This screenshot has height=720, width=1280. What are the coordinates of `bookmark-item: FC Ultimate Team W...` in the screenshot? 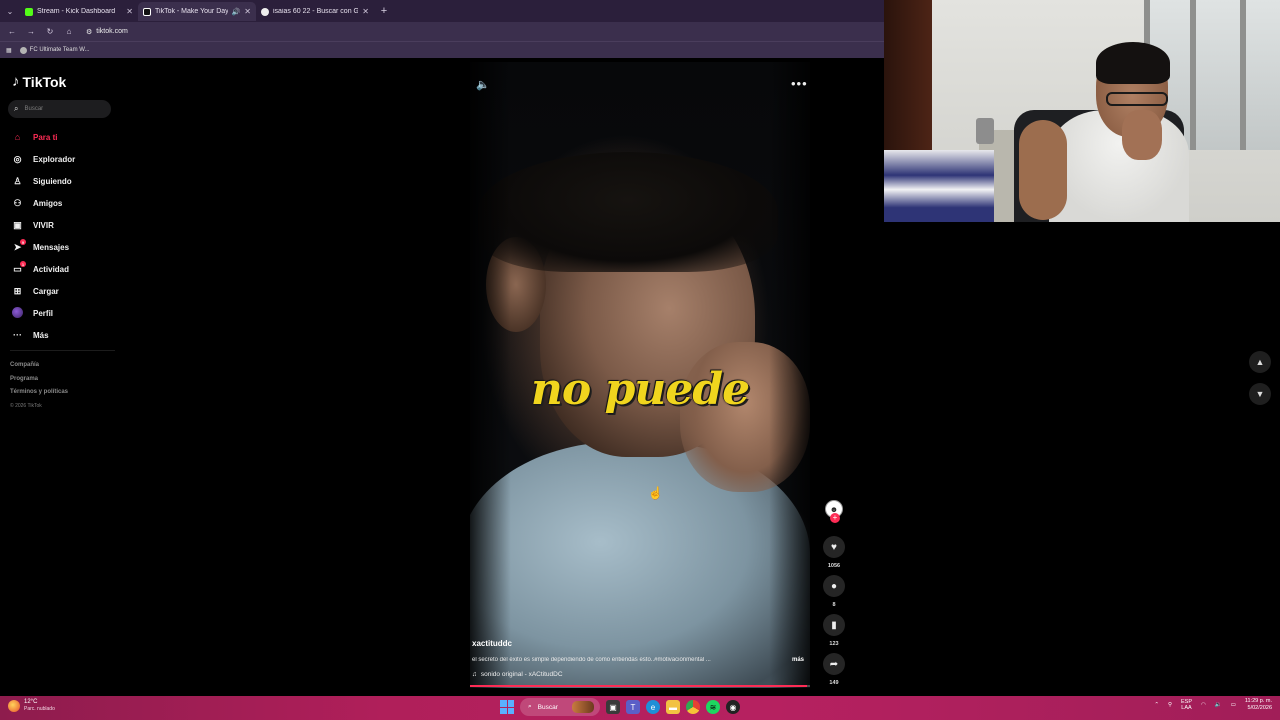 It's located at (54, 50).